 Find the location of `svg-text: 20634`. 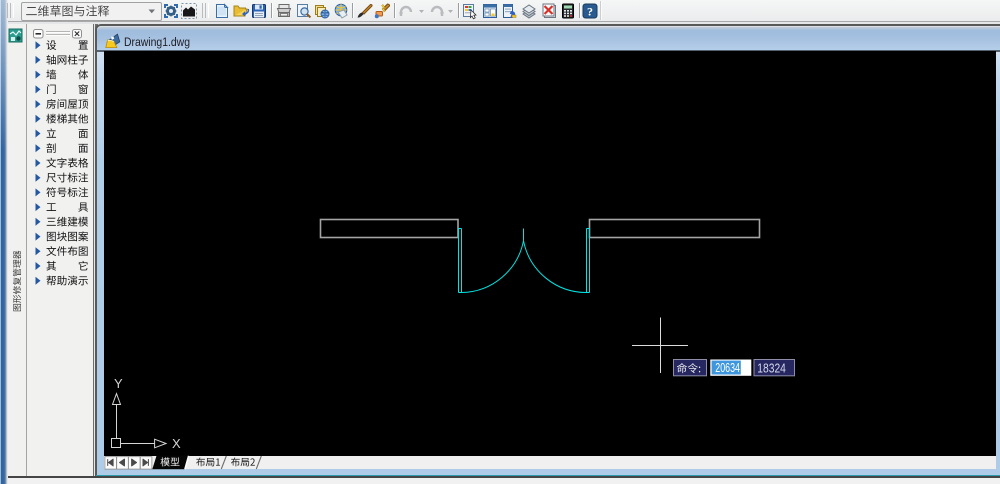

svg-text: 20634 is located at coordinates (727, 367).